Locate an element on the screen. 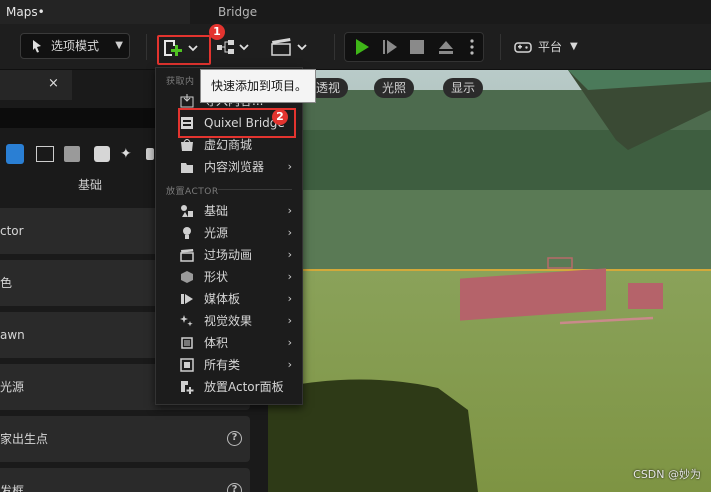  menu-item-label: 过场动画 is located at coordinates (228, 255).